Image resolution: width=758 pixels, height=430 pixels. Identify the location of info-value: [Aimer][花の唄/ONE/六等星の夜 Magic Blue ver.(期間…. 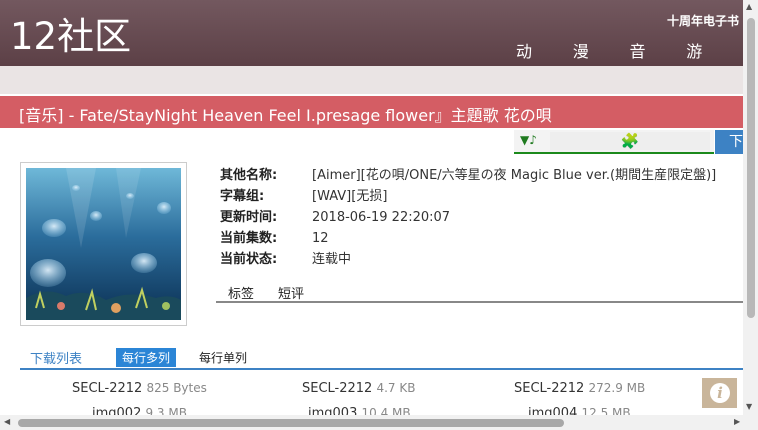
(514, 175).